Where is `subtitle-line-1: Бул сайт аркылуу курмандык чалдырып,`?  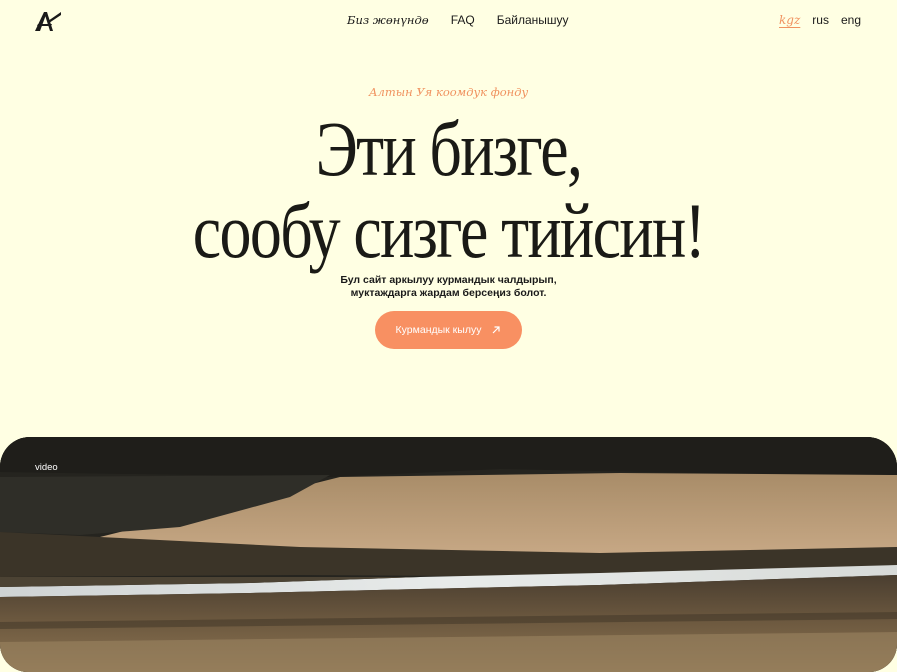 subtitle-line-1: Бул сайт аркылуу курмандык чалдырып, is located at coordinates (448, 280).